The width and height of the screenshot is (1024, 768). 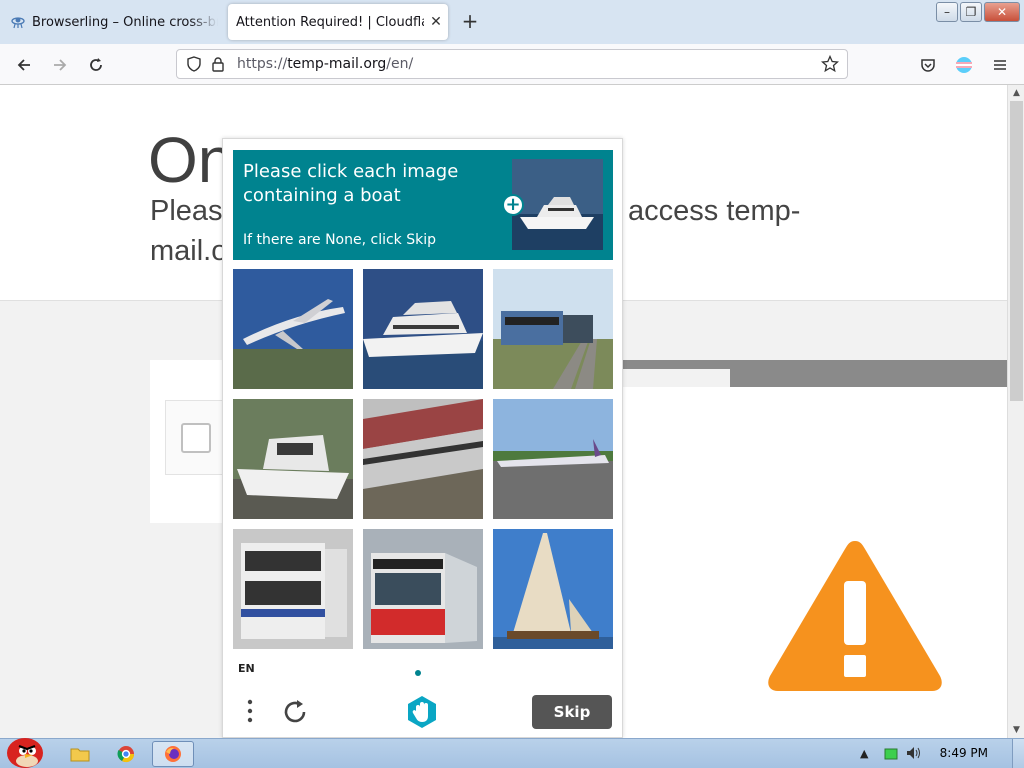 What do you see at coordinates (553, 589) in the screenshot?
I see `captcha-image-sailboat` at bounding box center [553, 589].